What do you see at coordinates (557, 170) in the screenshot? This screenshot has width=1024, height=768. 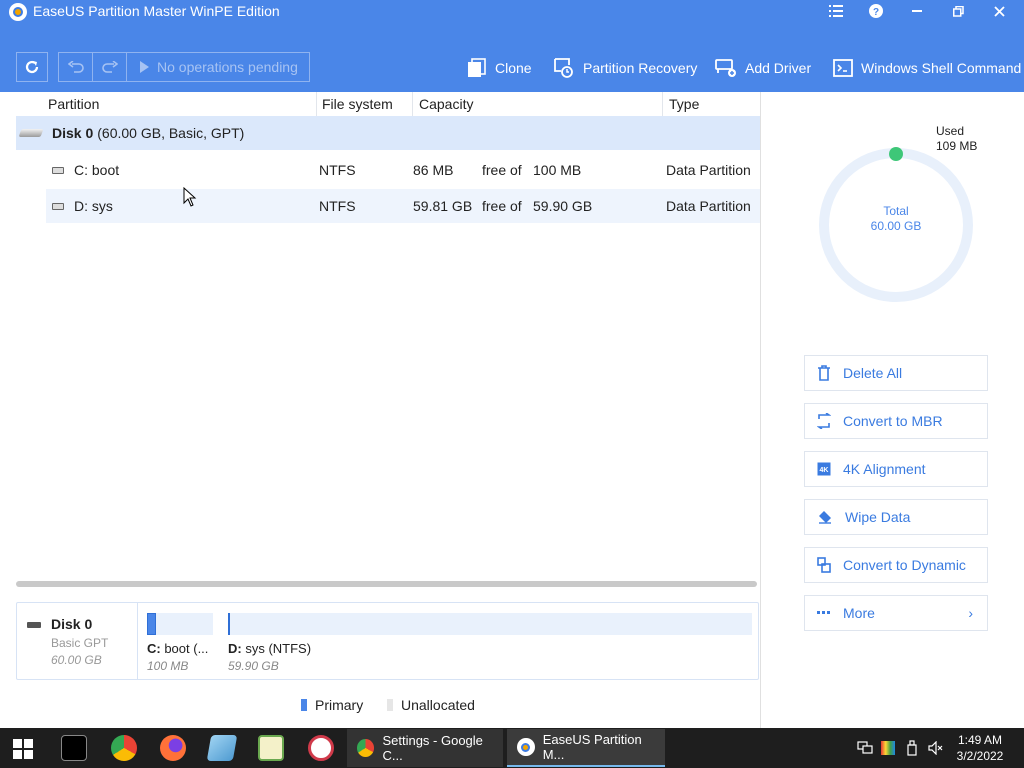 I see `partition-total: 100 MB` at bounding box center [557, 170].